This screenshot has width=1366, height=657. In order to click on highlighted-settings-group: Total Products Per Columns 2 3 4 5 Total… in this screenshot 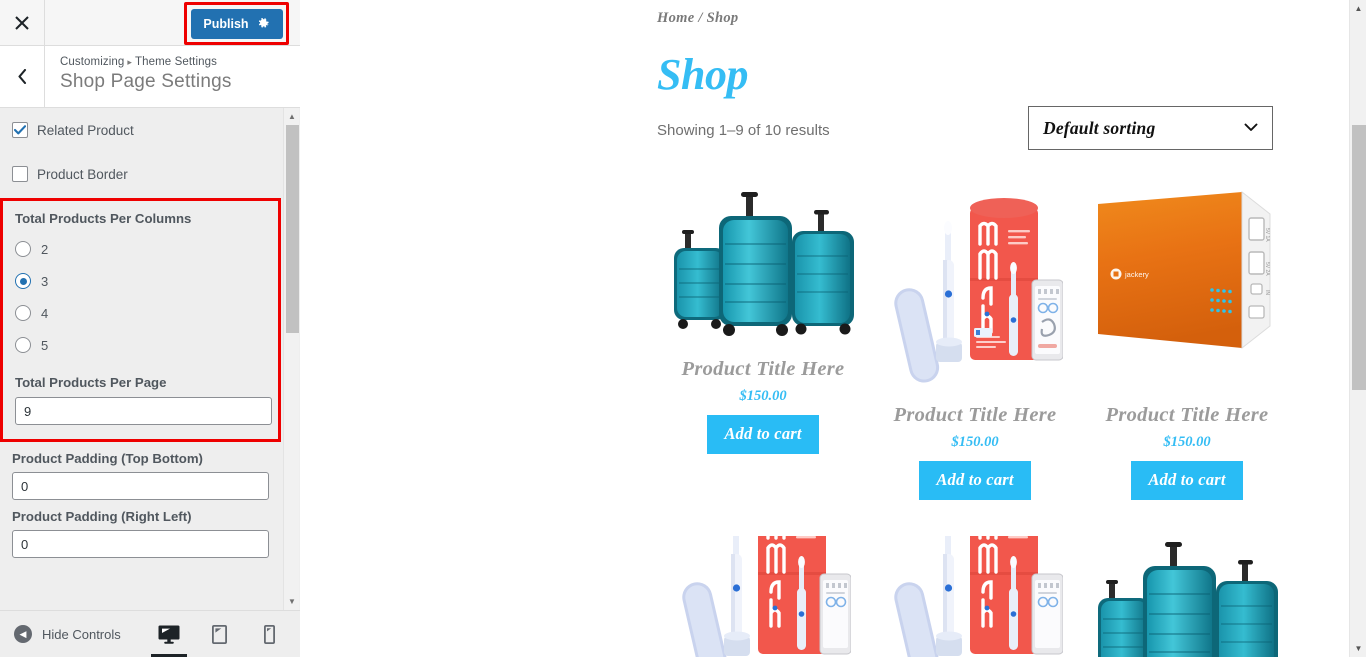, I will do `click(140, 320)`.